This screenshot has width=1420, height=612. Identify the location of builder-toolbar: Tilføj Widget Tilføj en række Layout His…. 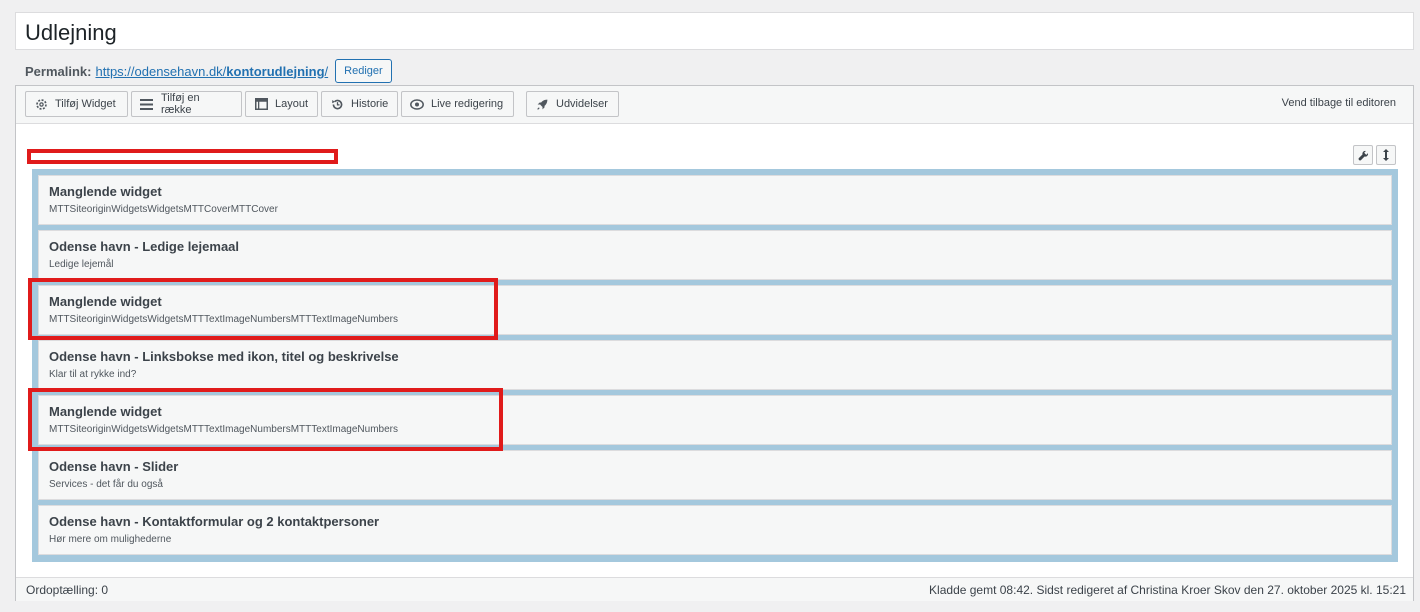
(714, 105).